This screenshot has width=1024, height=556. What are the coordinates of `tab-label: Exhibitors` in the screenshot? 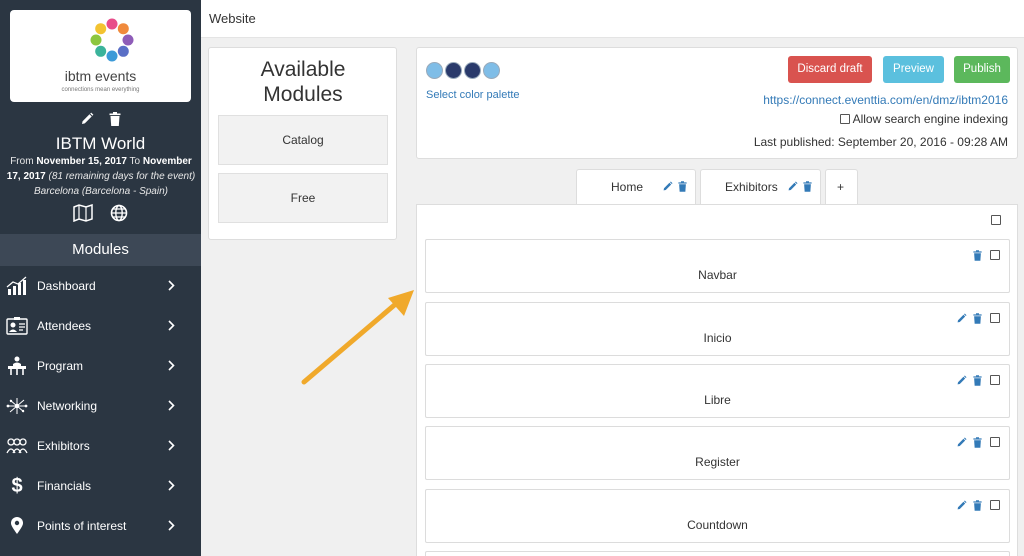 It's located at (751, 187).